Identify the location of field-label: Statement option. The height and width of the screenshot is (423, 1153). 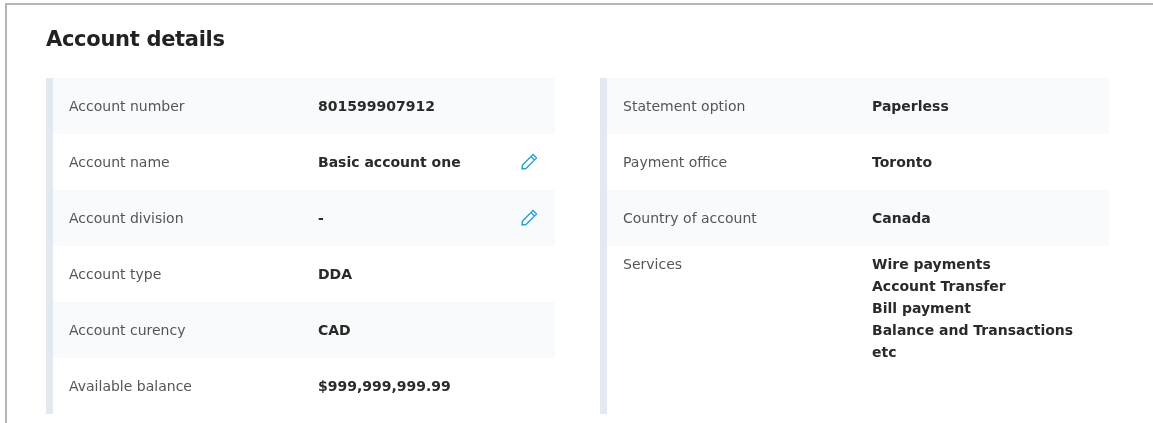
(685, 106).